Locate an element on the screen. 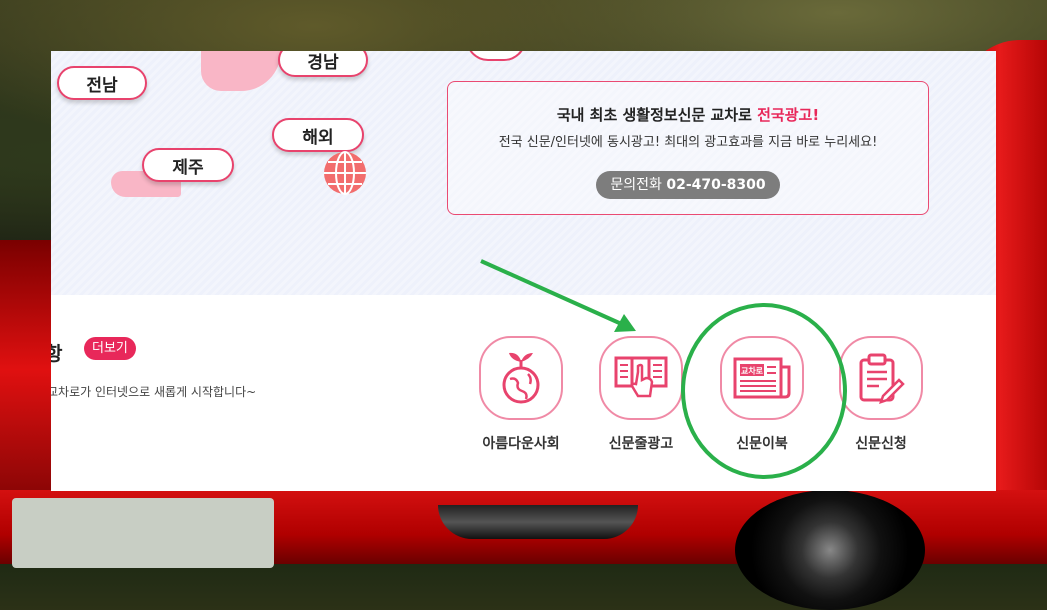 This screenshot has height=610, width=1047. globe-icon is located at coordinates (345, 173).